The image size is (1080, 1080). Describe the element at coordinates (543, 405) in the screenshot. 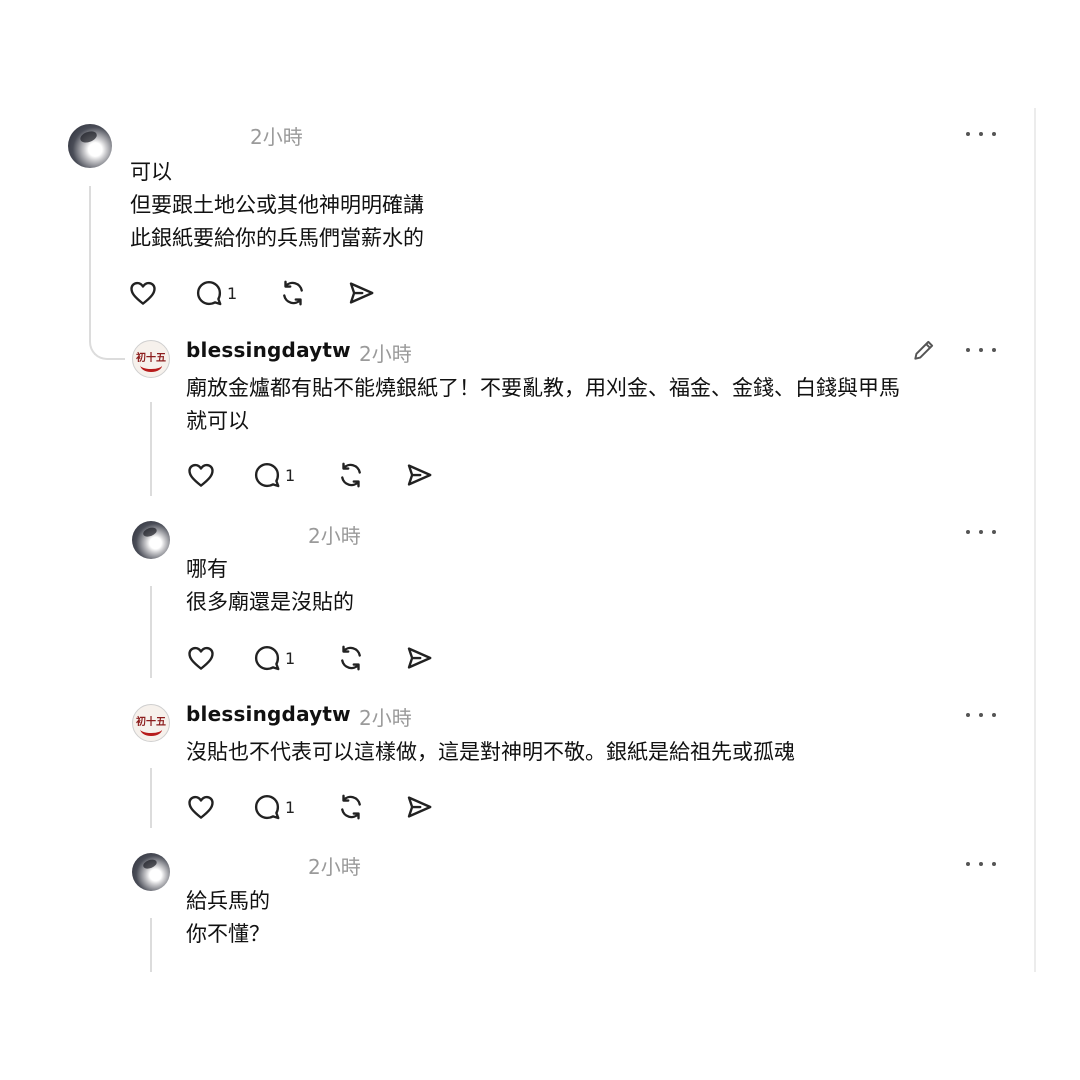

I see `comment-text: 廟放金爐都有貼不能燒銀紙了！不要亂教，用刈金、福金、金錢、白錢與甲馬 就可以` at that location.